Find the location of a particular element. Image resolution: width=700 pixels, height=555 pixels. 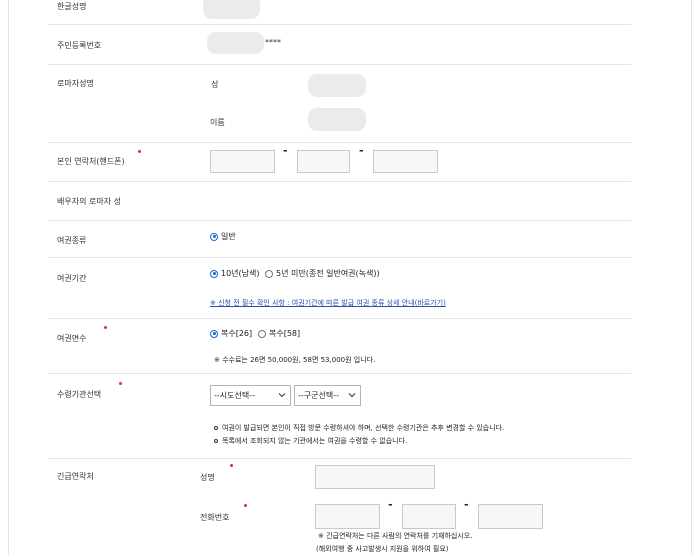

resident-number-mask: **** is located at coordinates (273, 42).